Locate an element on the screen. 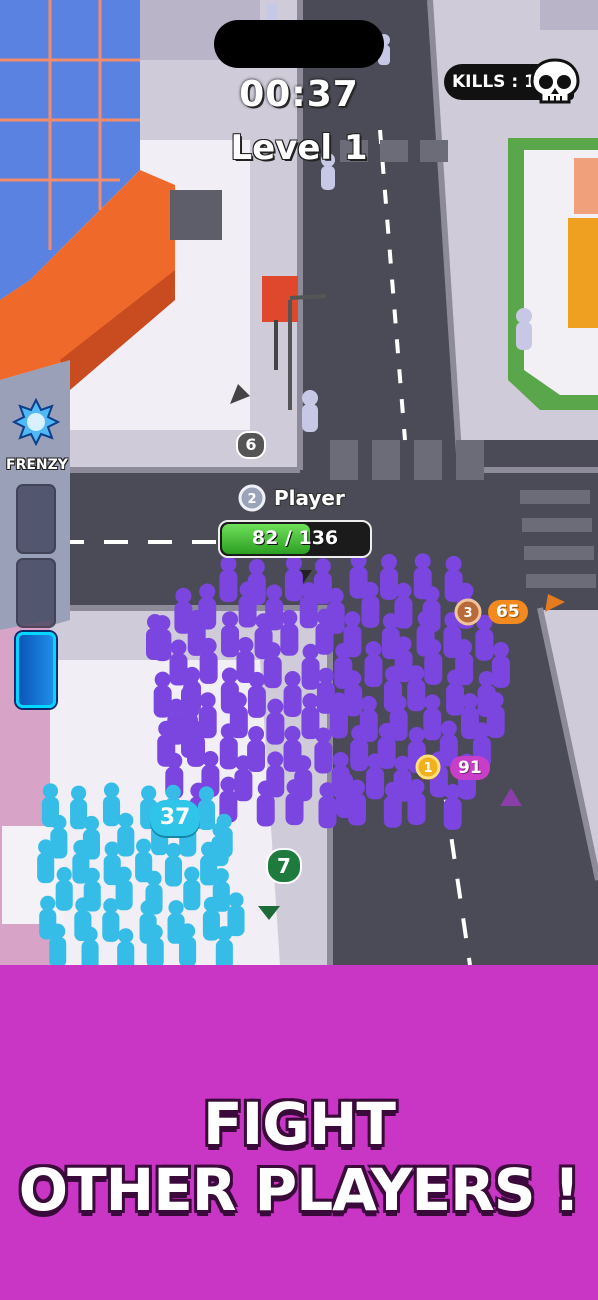 The image size is (598, 1300). frenzy-icon is located at coordinates (36, 422).